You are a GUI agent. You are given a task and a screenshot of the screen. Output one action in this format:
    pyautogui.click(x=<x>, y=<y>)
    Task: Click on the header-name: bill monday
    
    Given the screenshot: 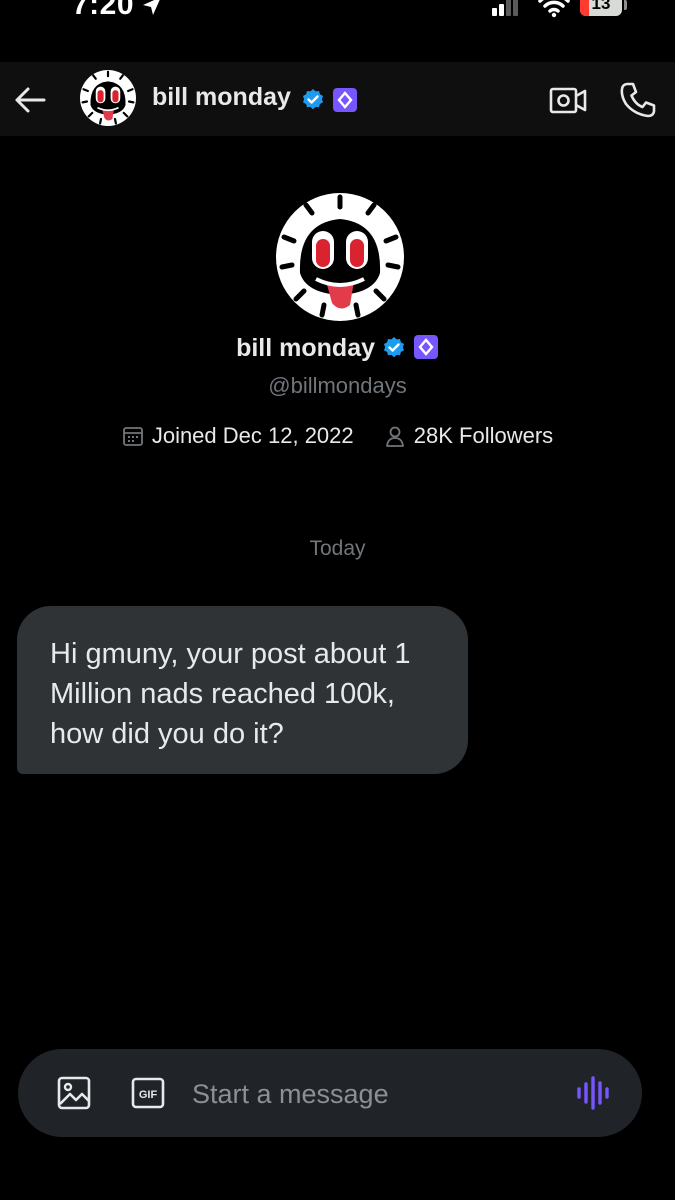 What is the action you would take?
    pyautogui.click(x=221, y=97)
    